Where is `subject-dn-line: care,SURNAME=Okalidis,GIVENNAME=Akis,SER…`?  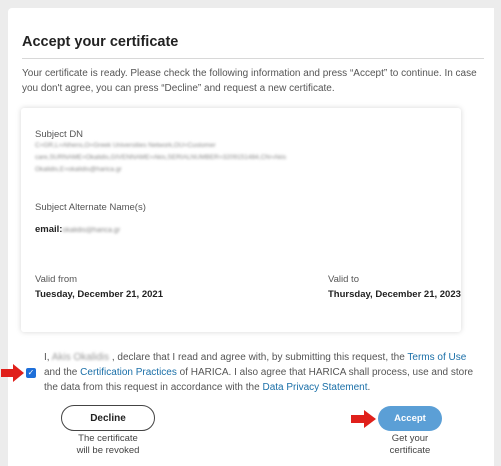
subject-dn-line: care,SURNAME=Okalidis,GIVENNAME=Akis,SER… is located at coordinates (161, 157).